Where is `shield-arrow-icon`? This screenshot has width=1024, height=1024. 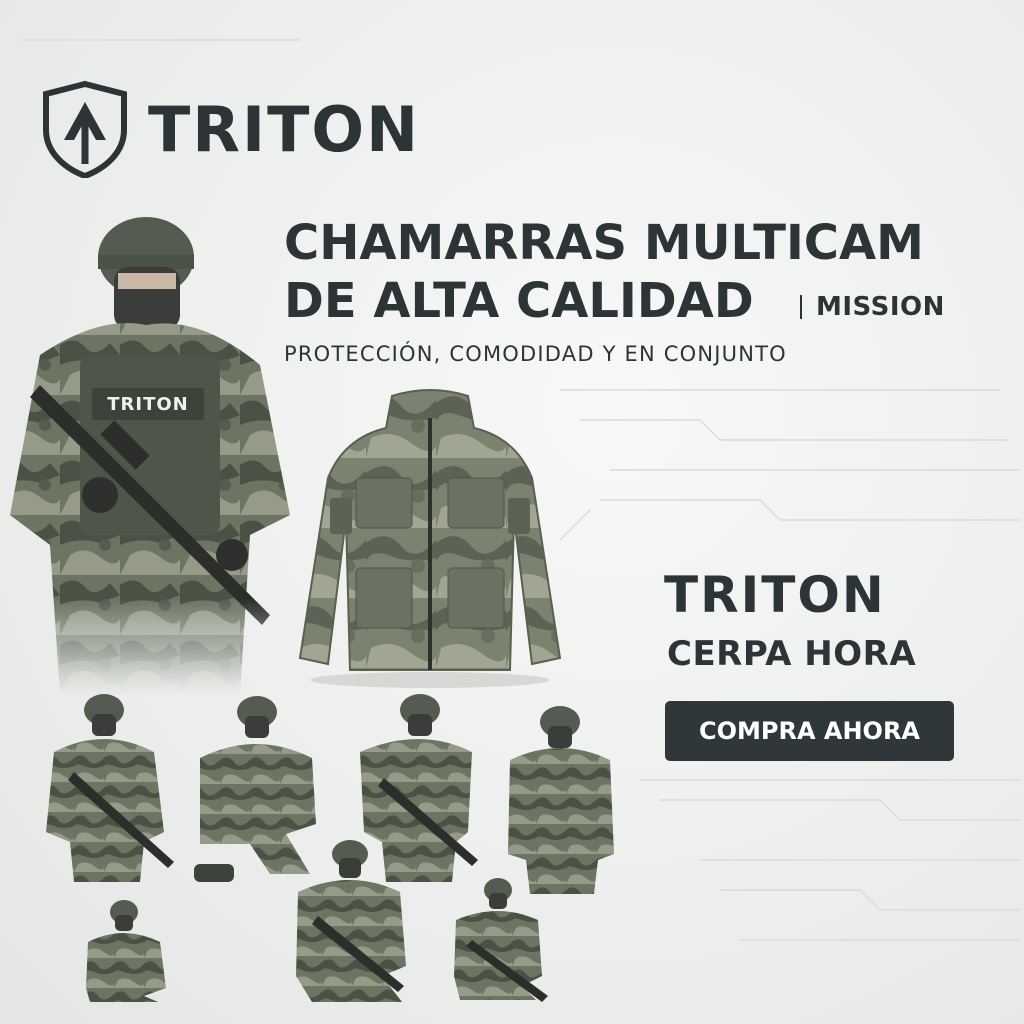 shield-arrow-icon is located at coordinates (85, 129).